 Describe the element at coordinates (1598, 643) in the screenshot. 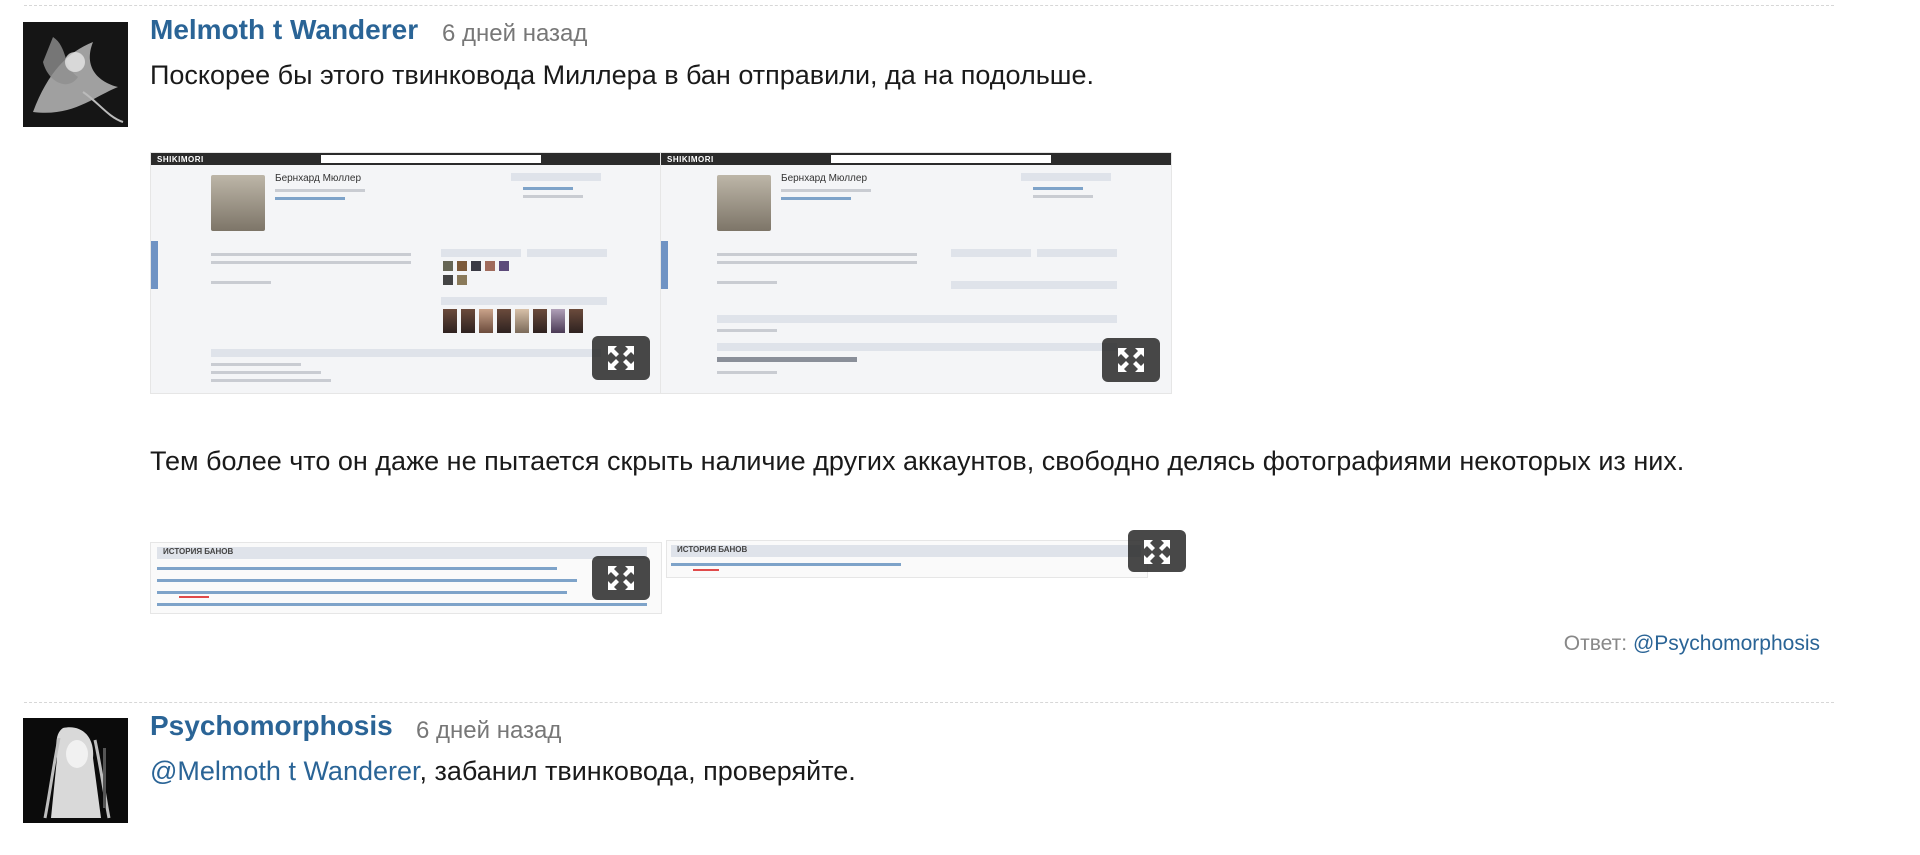

I see `reply-prefix: Ответ:` at that location.